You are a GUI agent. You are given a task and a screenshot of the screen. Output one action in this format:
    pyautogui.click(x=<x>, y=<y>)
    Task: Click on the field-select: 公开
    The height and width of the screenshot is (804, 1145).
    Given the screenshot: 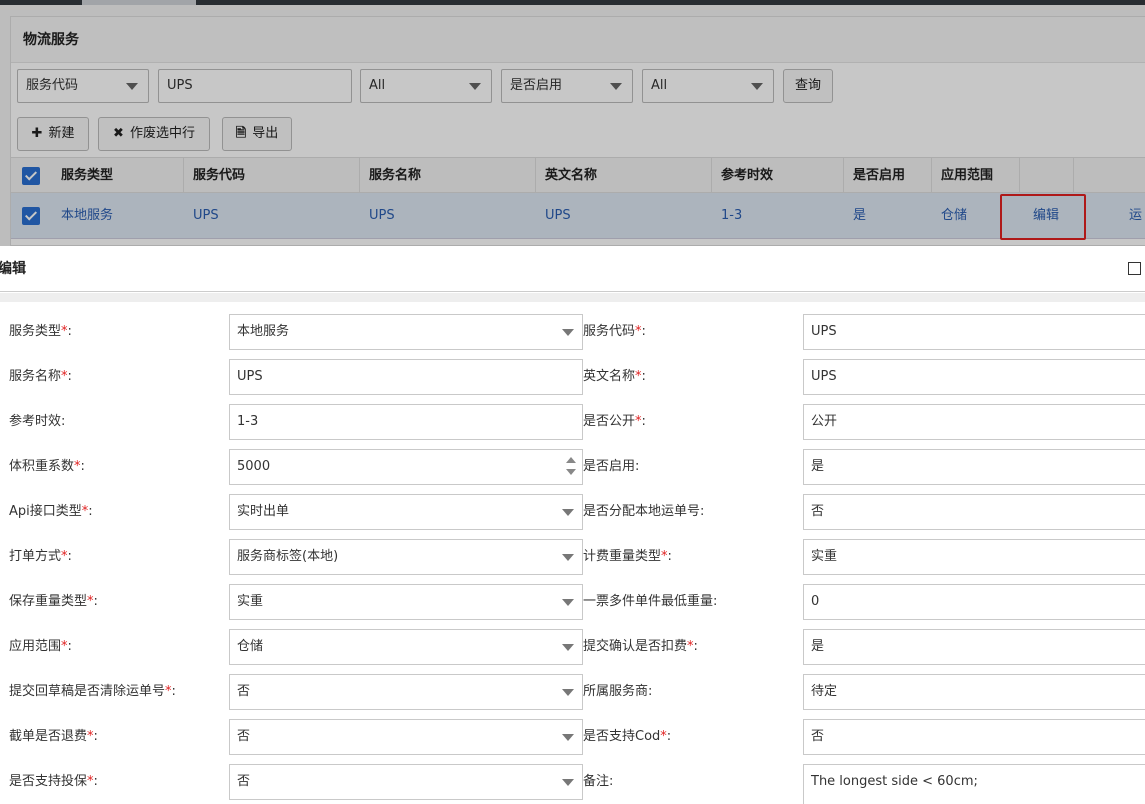 What is the action you would take?
    pyautogui.click(x=974, y=422)
    